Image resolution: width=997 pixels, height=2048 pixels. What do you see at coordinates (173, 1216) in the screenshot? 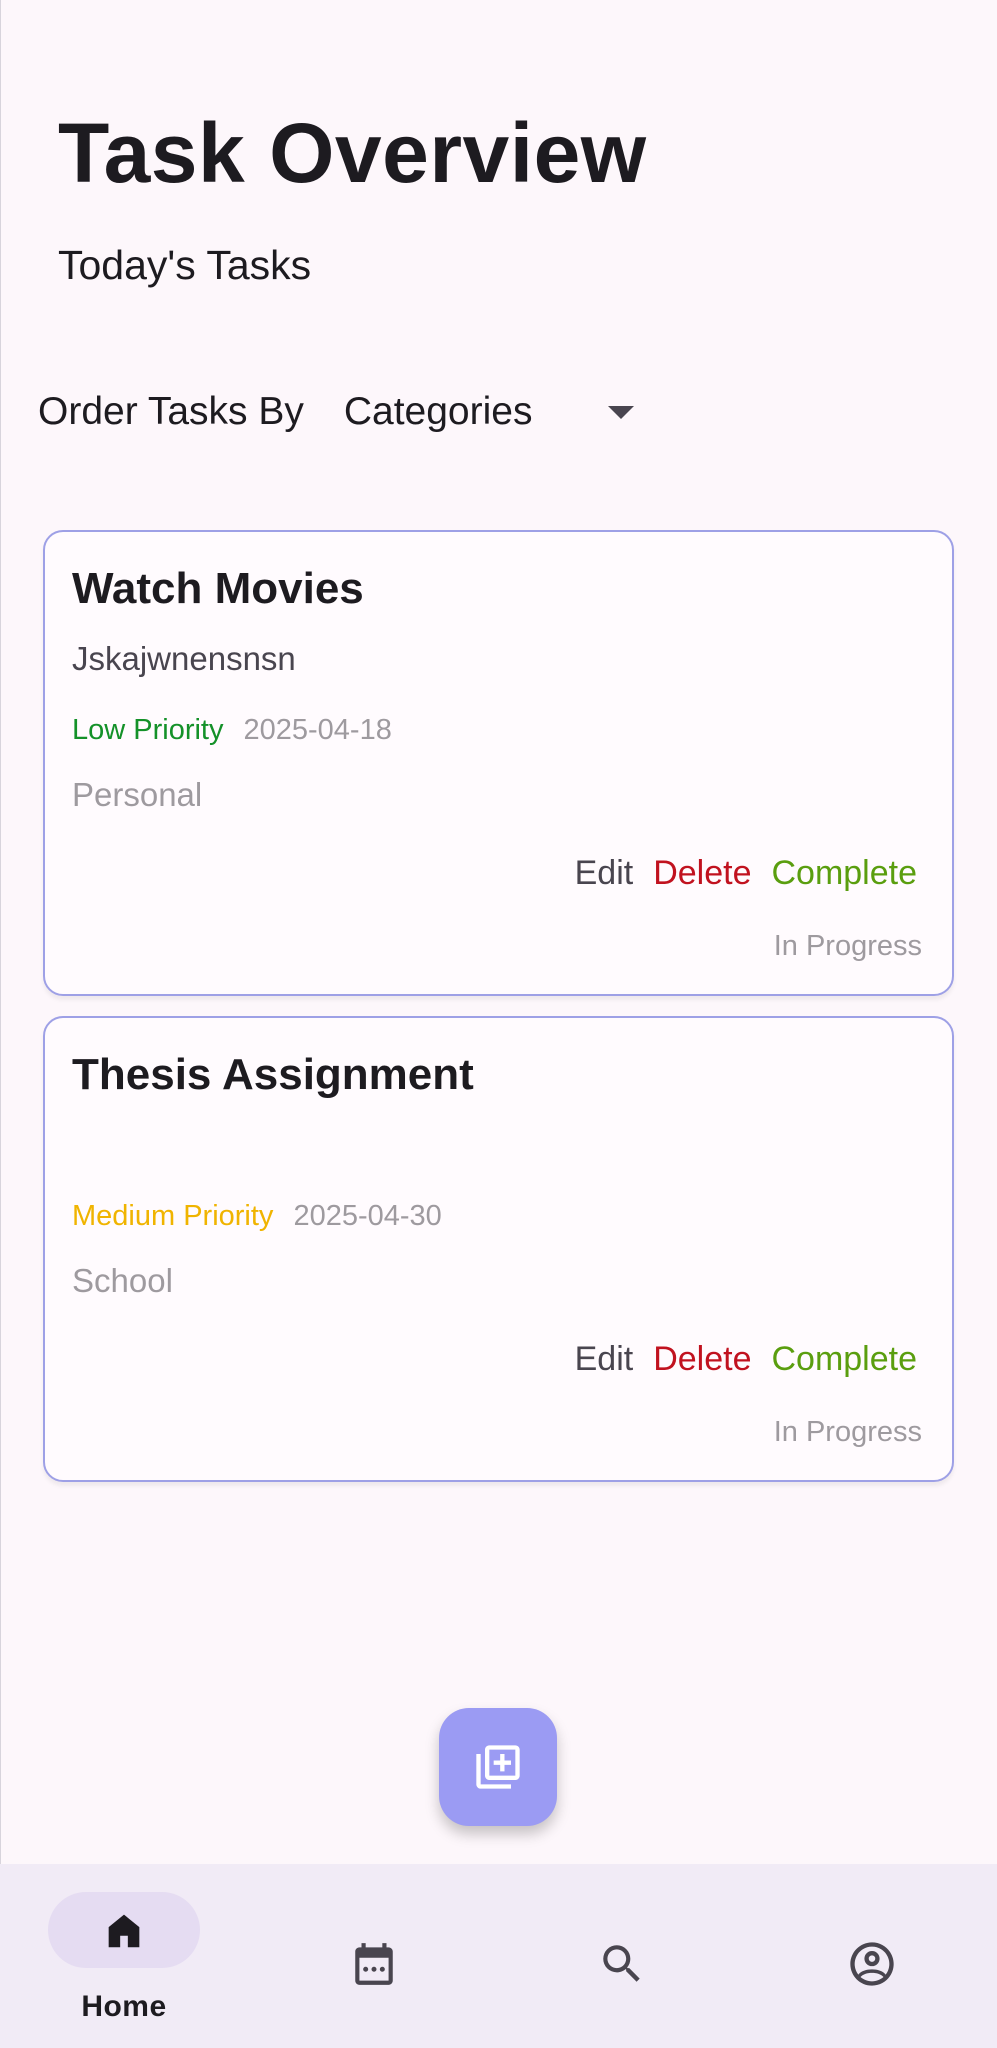
I see `task-priority: Medium Priority` at bounding box center [173, 1216].